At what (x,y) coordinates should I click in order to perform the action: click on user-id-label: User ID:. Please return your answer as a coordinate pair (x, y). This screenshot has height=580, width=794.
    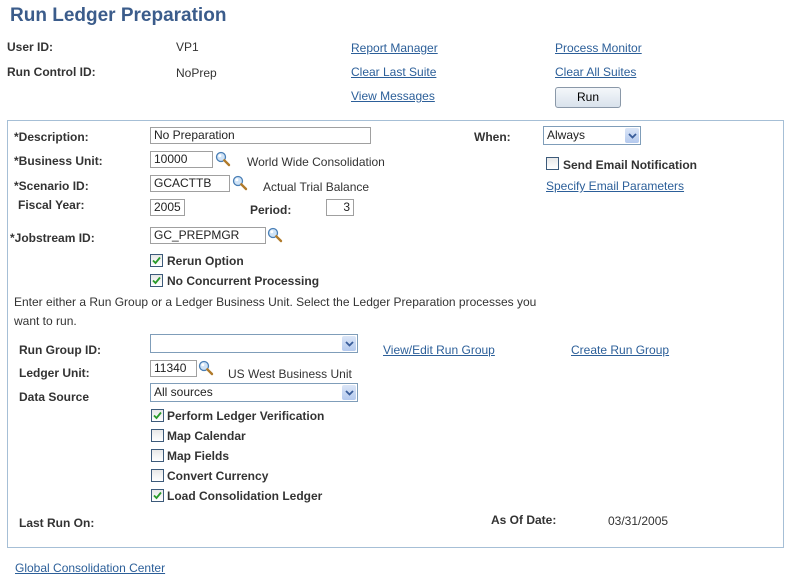
    Looking at the image, I should click on (30, 47).